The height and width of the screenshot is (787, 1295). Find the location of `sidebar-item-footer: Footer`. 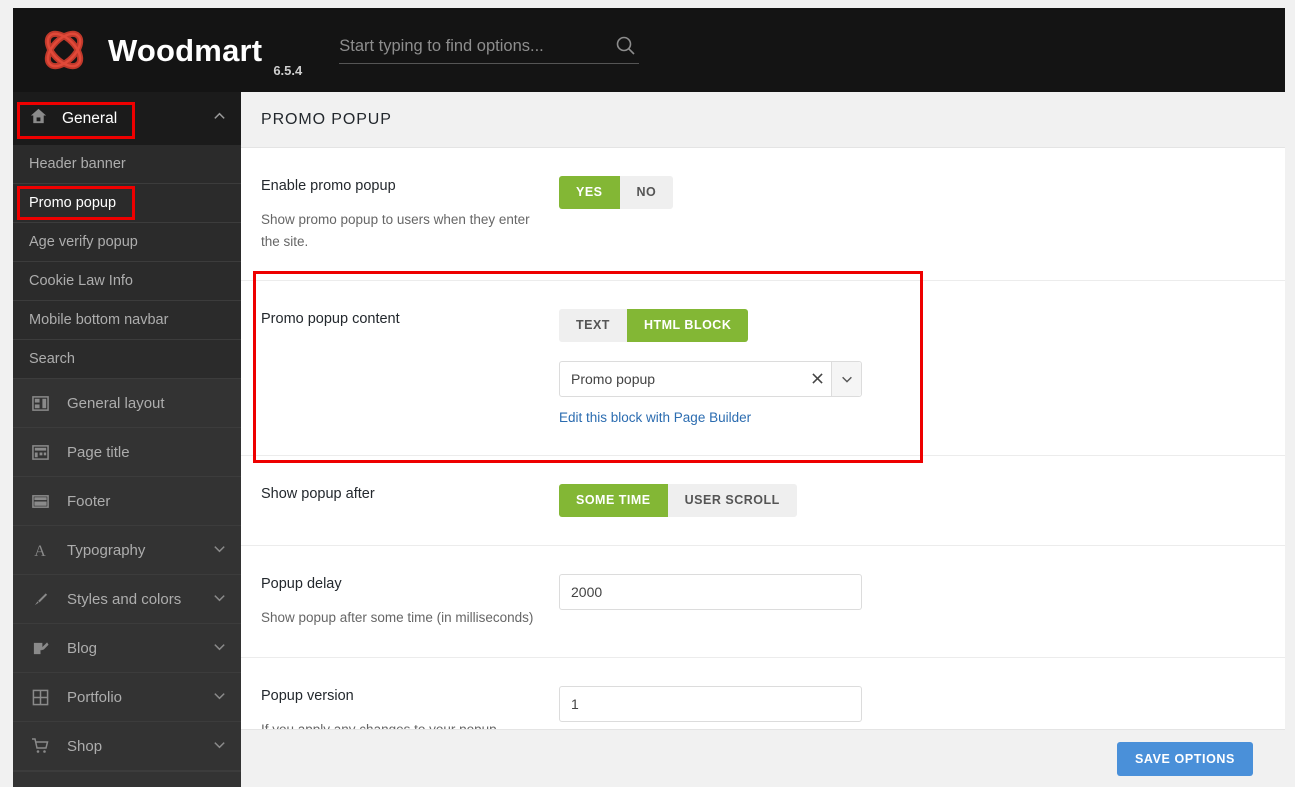

sidebar-item-footer: Footer is located at coordinates (127, 501).